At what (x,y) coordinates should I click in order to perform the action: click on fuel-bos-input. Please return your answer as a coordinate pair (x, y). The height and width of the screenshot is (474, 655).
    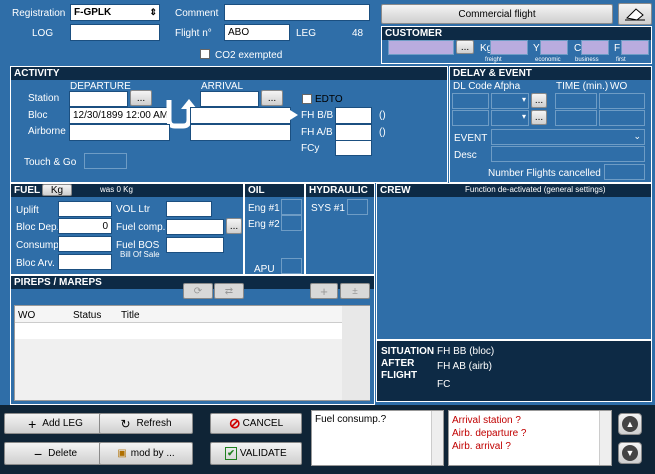
    Looking at the image, I should click on (195, 245).